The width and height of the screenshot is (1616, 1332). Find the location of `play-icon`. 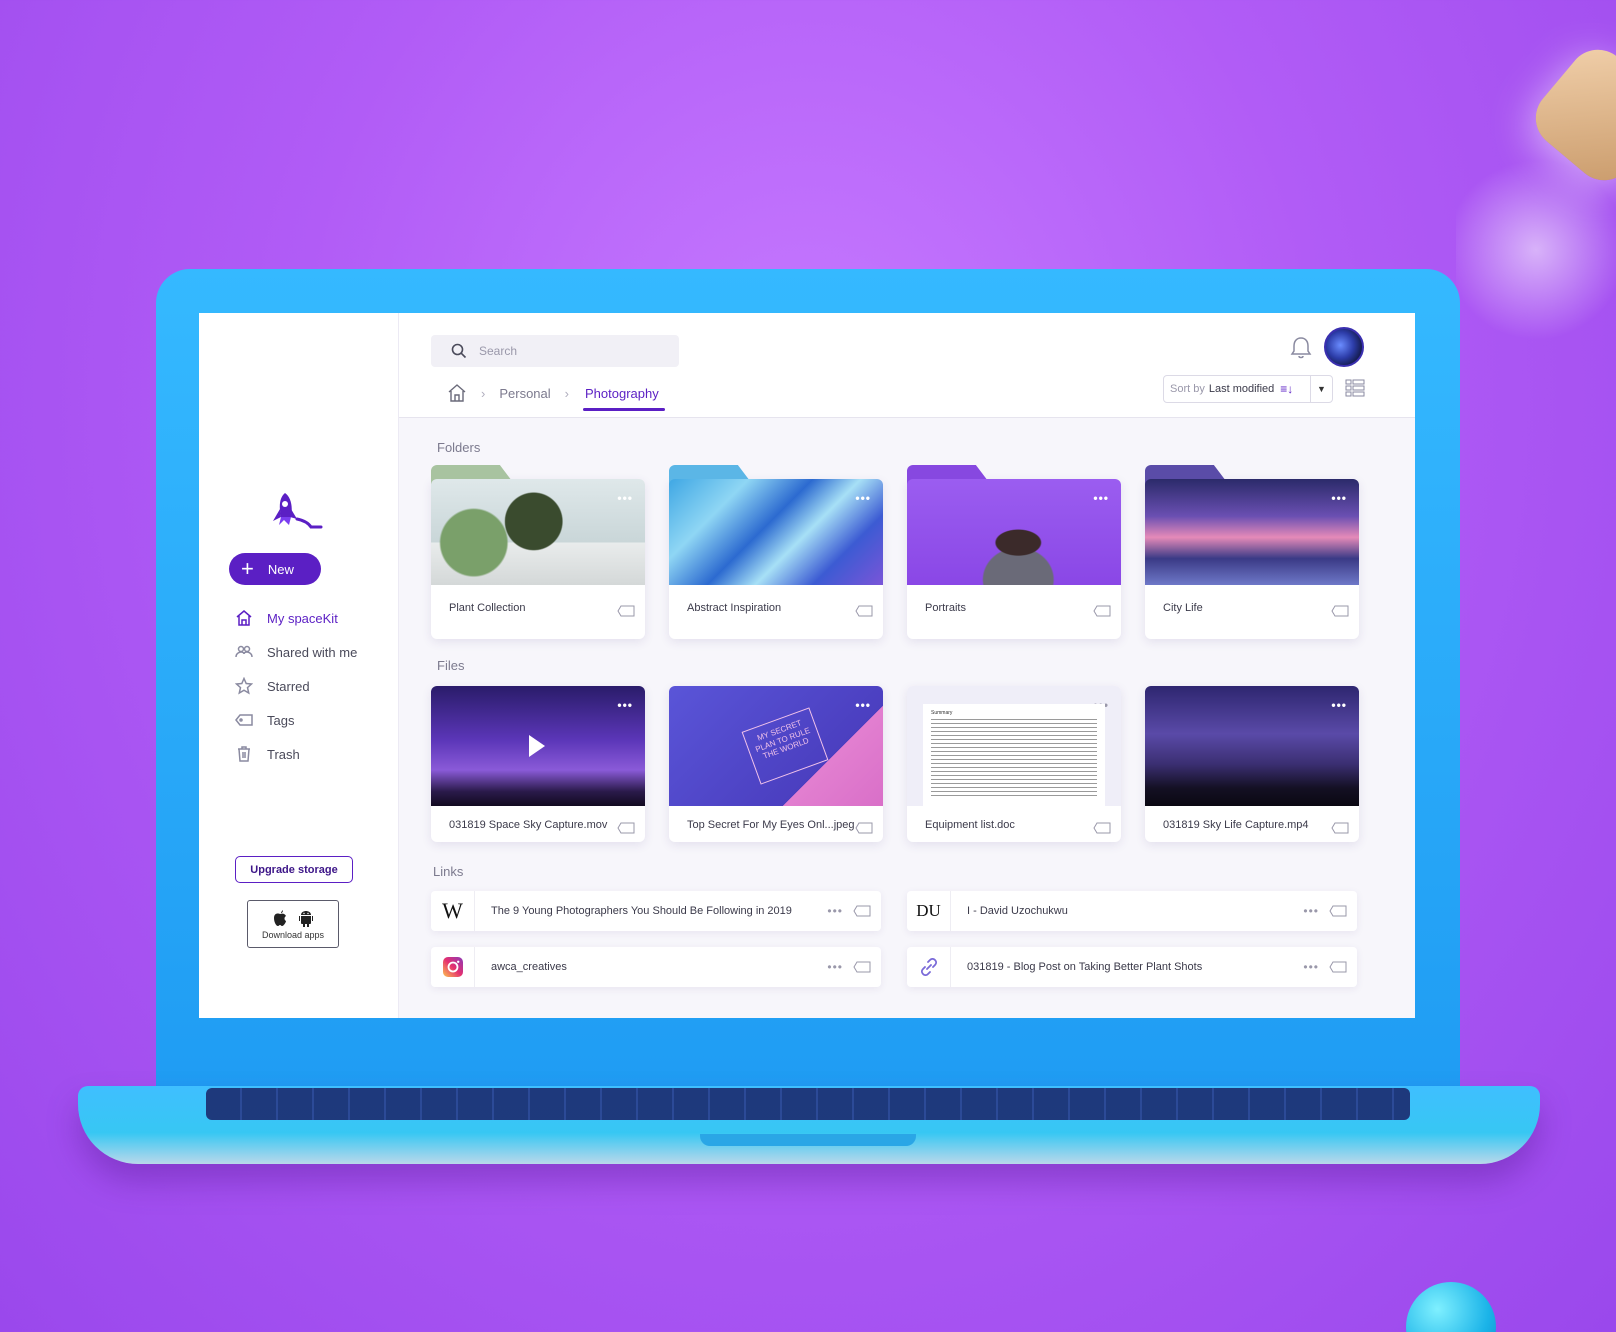

play-icon is located at coordinates (537, 746).